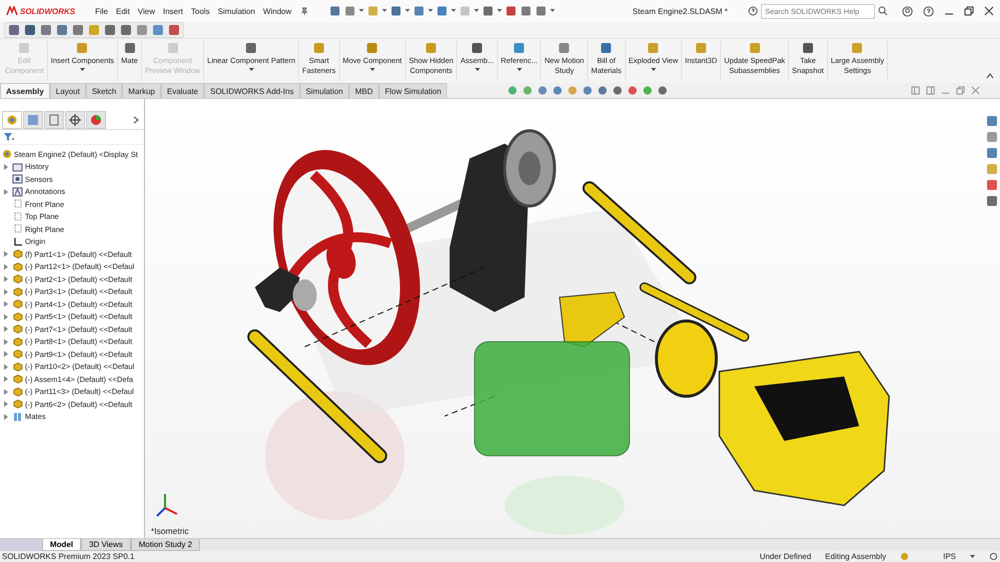 Image resolution: width=1000 pixels, height=562 pixels. Describe the element at coordinates (123, 11) in the screenshot. I see `menu-item: Edit` at that location.